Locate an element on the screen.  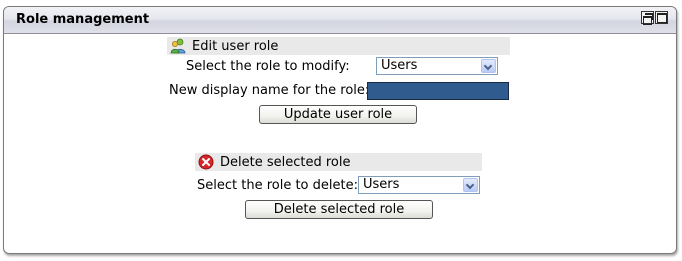
role-to-delete-select: Users is located at coordinates (419, 185).